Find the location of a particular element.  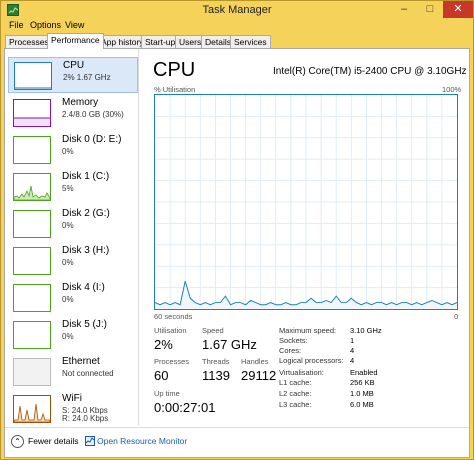

spec-sockets-val: 1 is located at coordinates (352, 340).